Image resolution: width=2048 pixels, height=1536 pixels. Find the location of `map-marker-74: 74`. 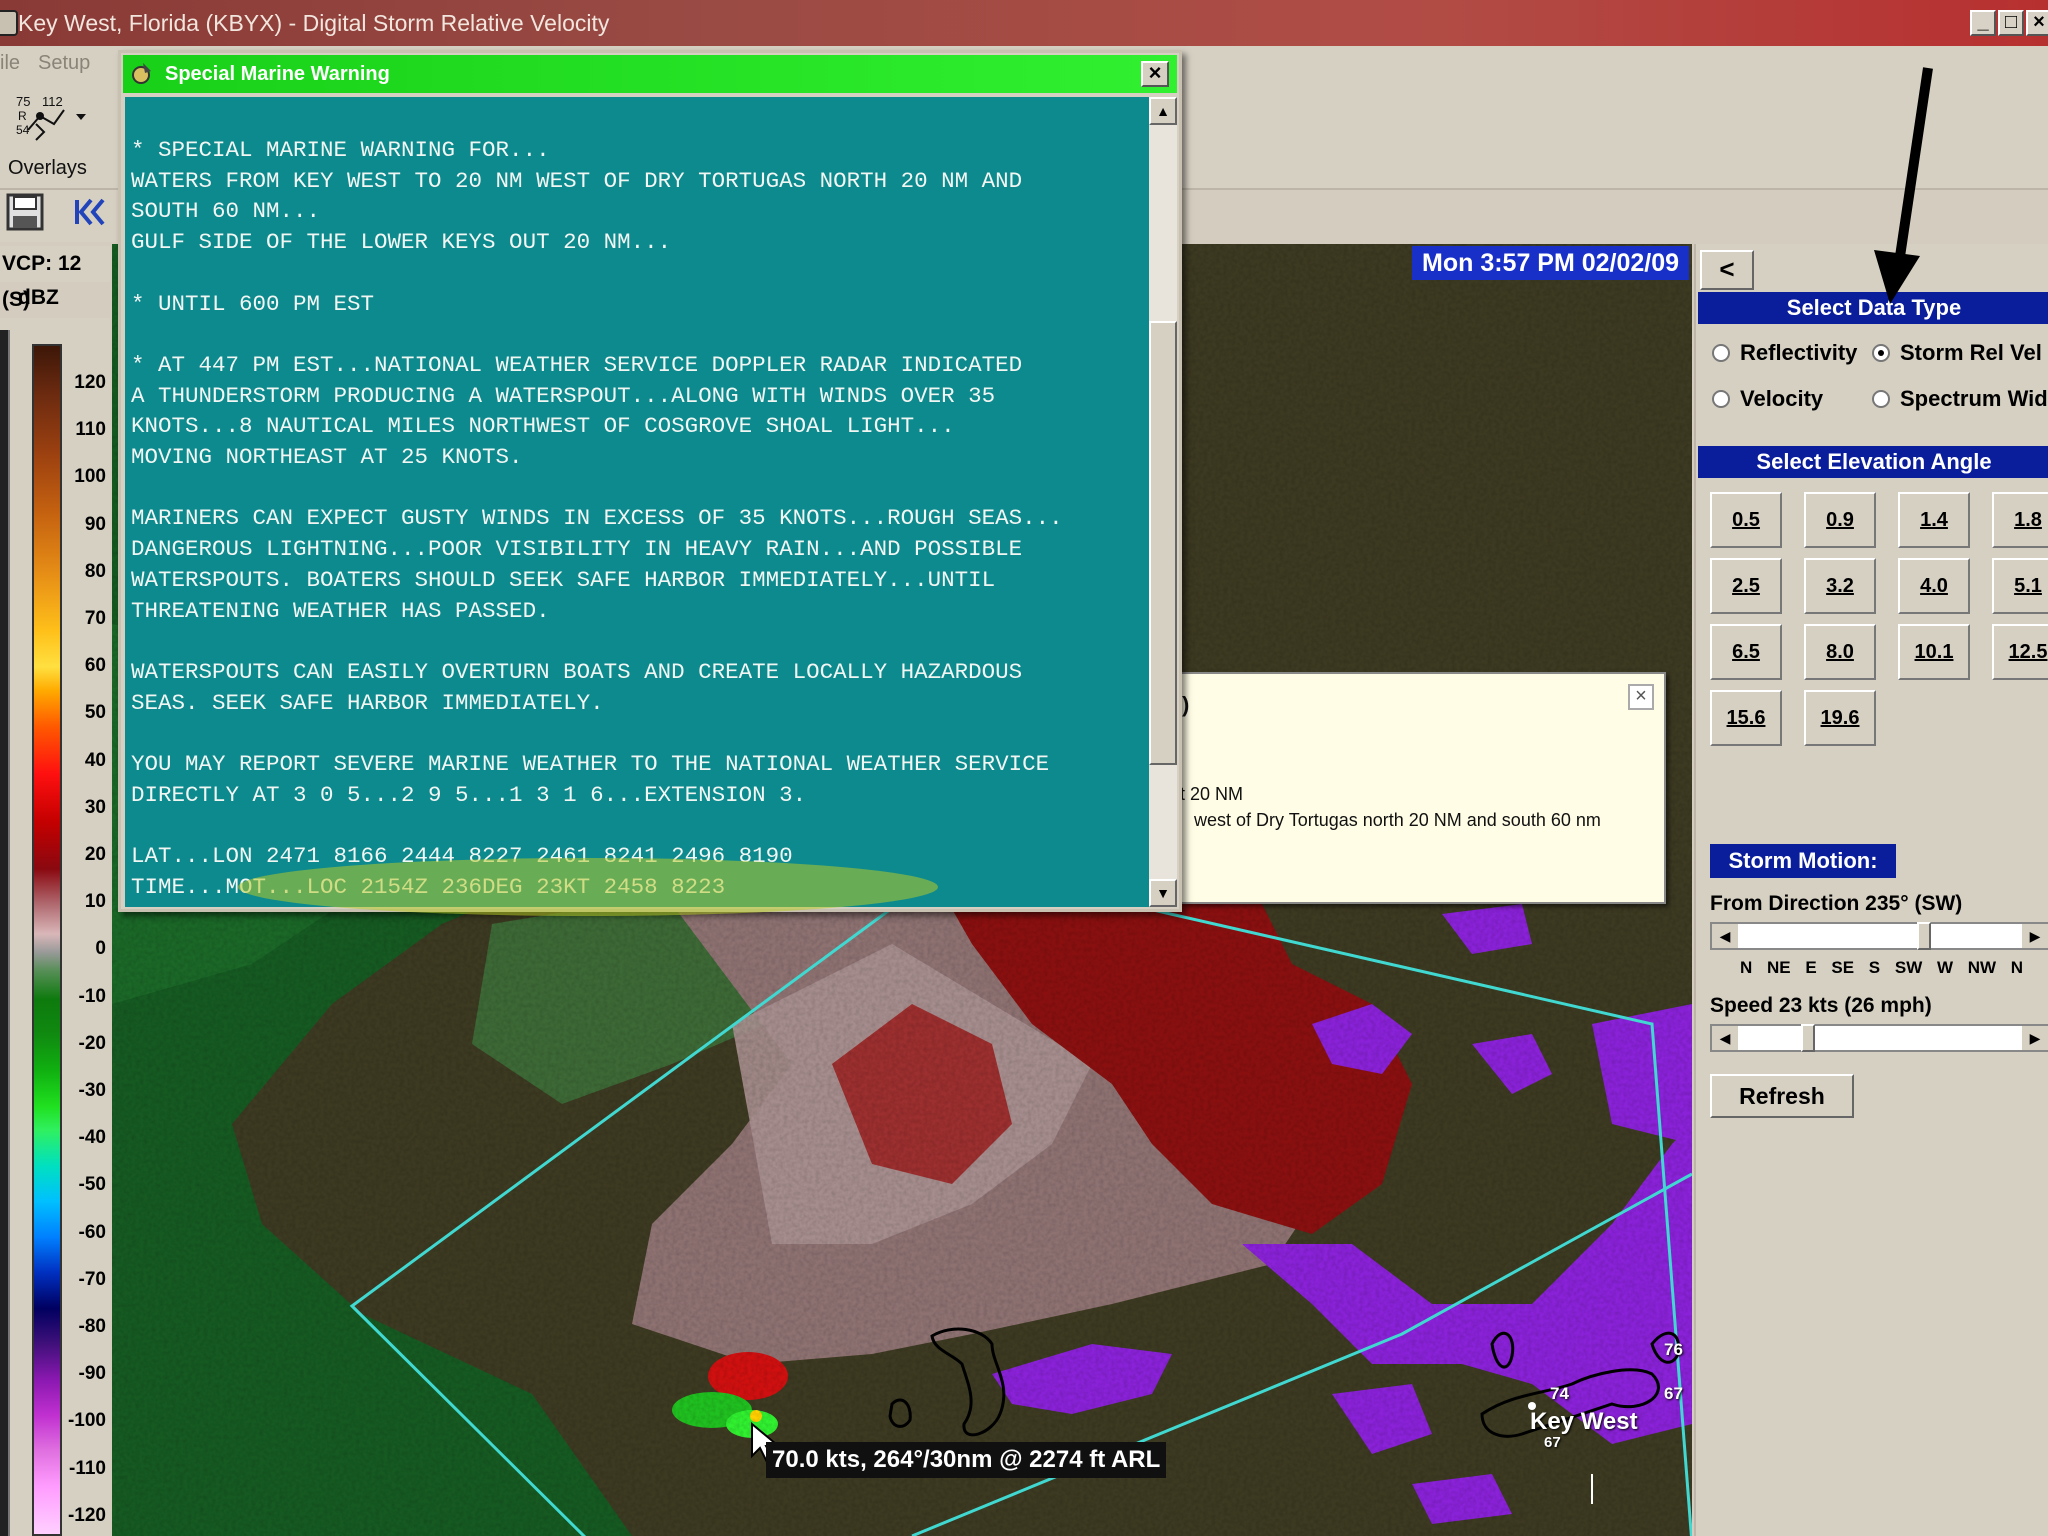

map-marker-74: 74 is located at coordinates (1559, 1393).